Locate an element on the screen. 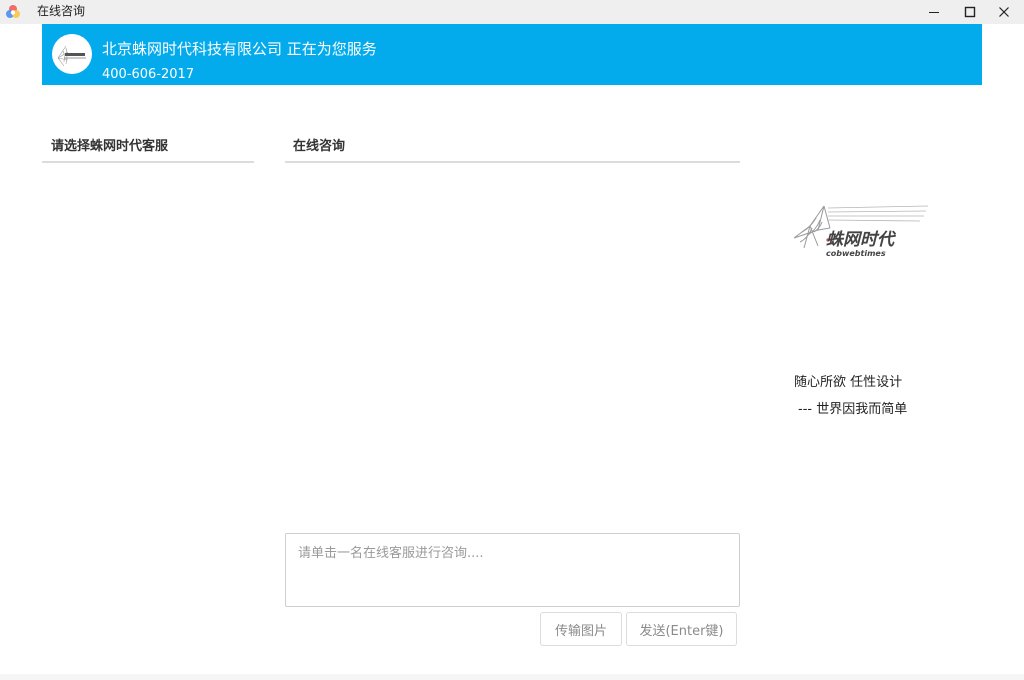 The height and width of the screenshot is (680, 1024). chat-title: 在线咨询 is located at coordinates (319, 146).